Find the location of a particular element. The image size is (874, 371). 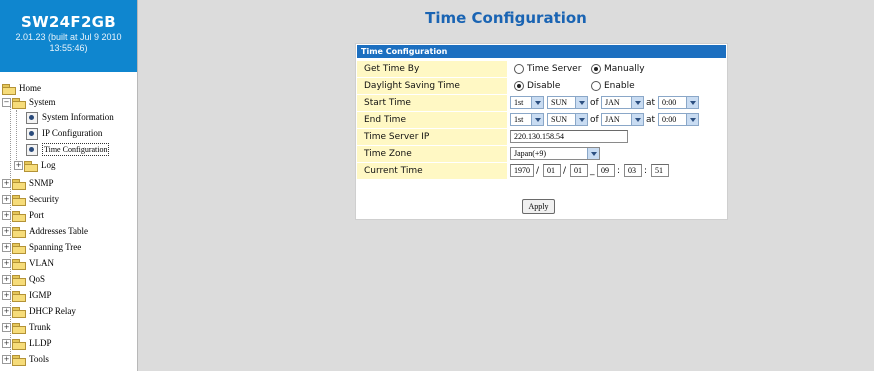

row-end-time: End Time 1st SUN of JAN at 0:00 is located at coordinates (541, 120).